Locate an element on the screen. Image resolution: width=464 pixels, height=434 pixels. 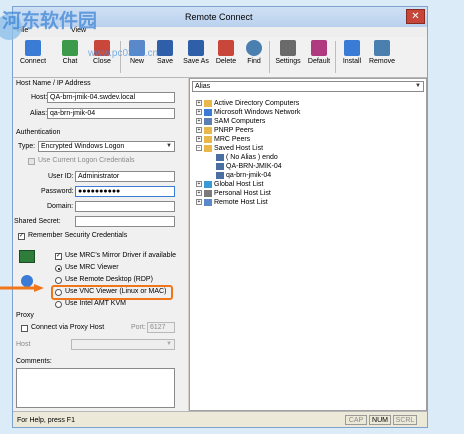
new-label: New is located at coordinates (136, 61).